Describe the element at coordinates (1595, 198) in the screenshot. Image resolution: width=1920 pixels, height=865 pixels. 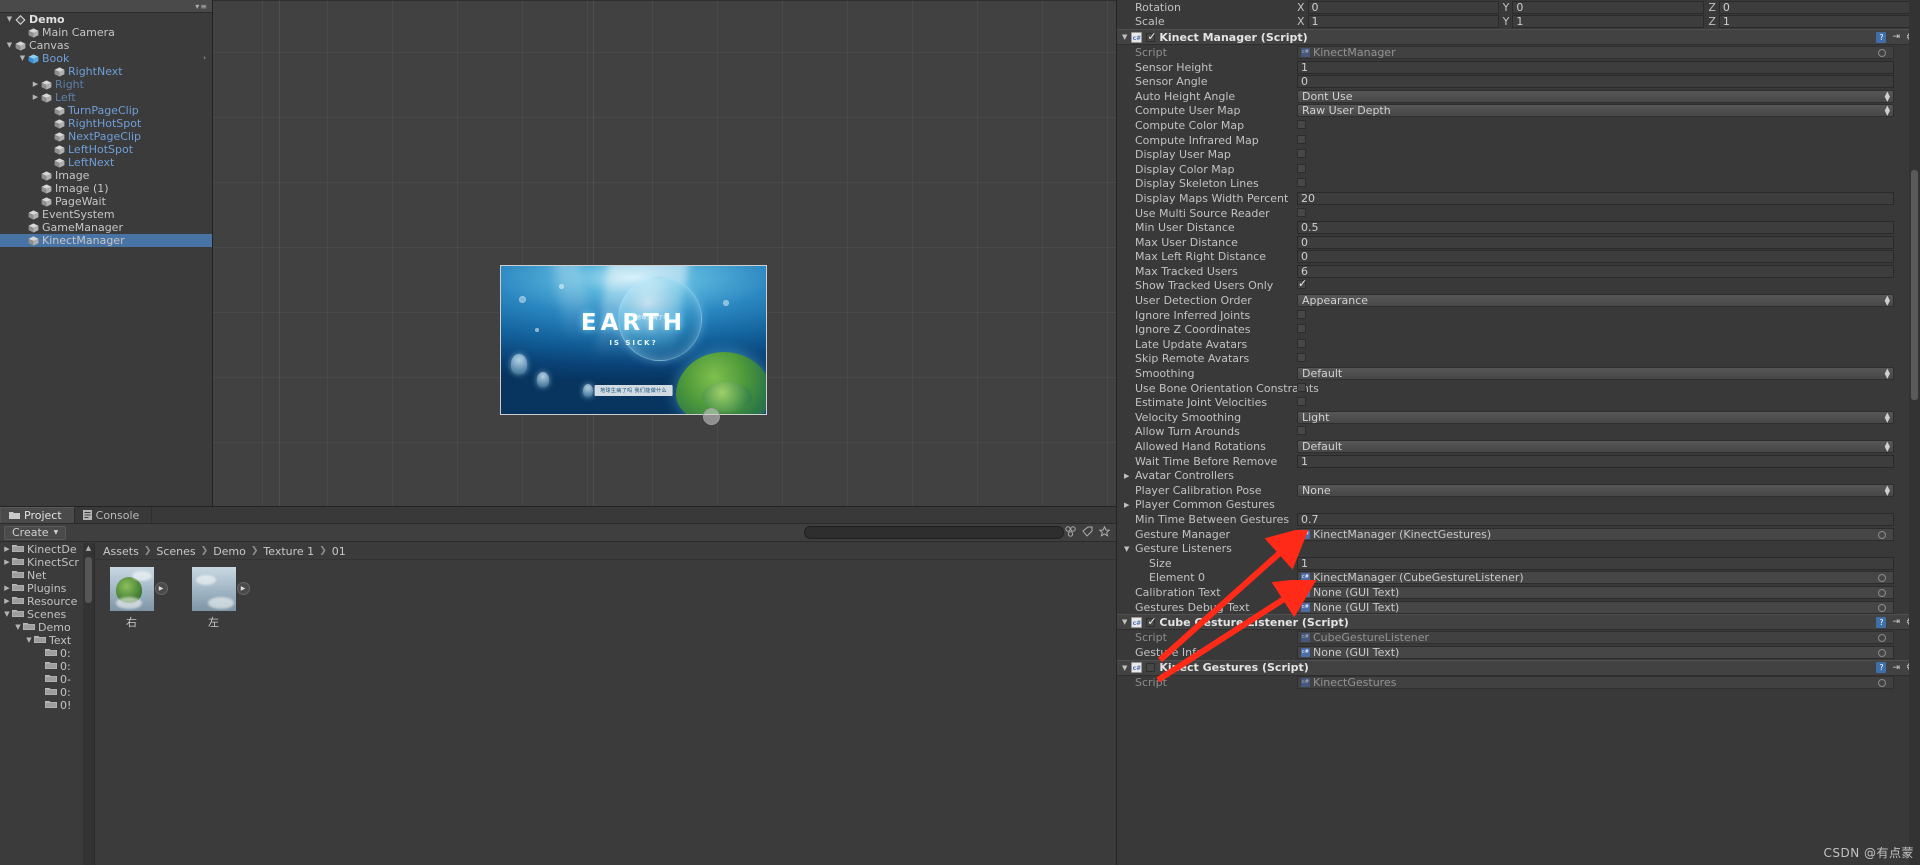
I see `text-input: 20` at that location.